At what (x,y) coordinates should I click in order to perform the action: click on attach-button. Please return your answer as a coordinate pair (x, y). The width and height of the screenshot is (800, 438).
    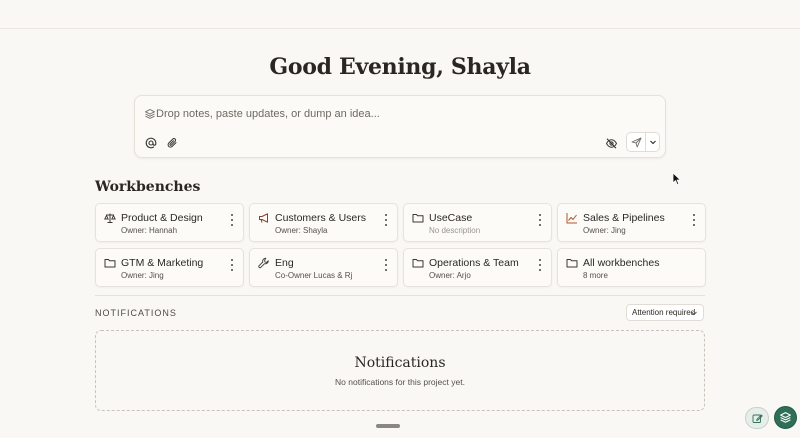
    Looking at the image, I should click on (172, 143).